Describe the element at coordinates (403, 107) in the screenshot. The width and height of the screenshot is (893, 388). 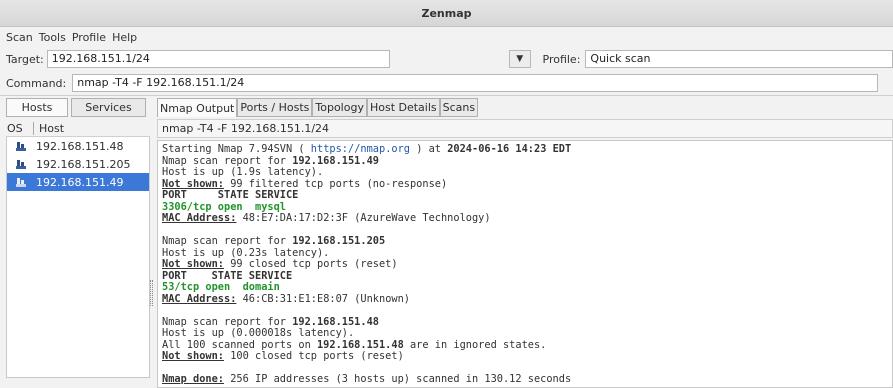
I see `tab-host-details: Host Details` at that location.